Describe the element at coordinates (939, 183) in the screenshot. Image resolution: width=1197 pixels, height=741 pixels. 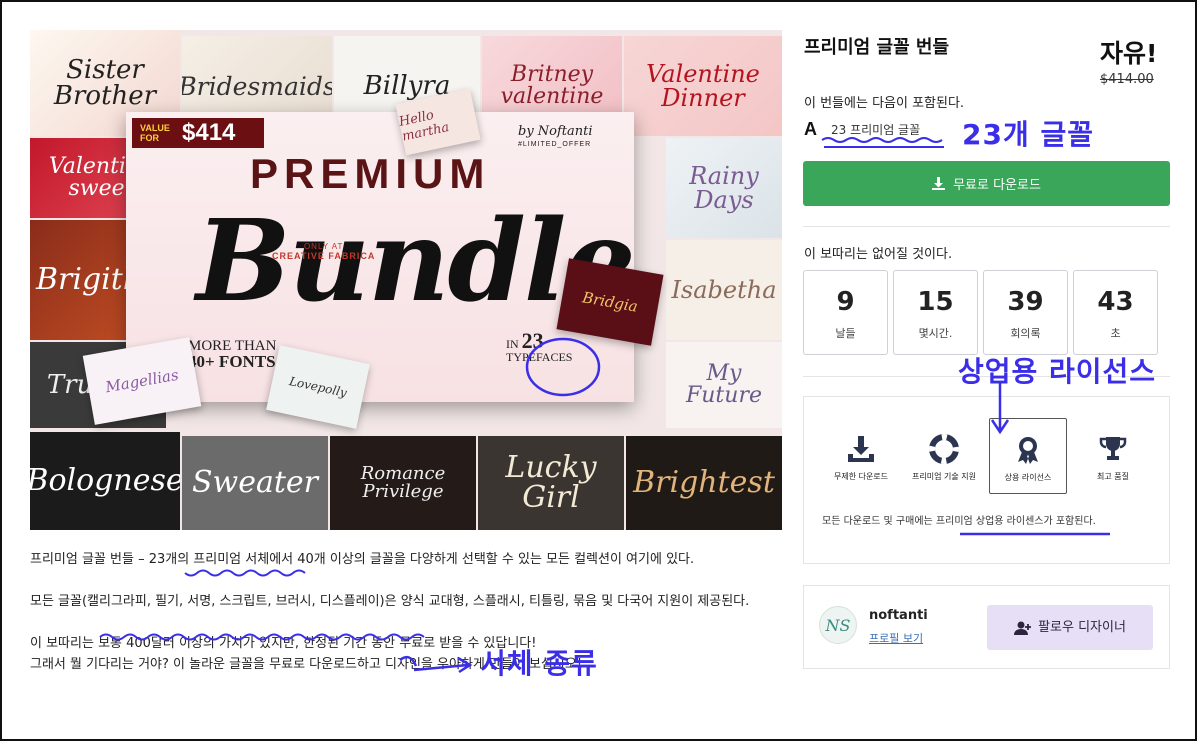
I see `download-icon` at that location.